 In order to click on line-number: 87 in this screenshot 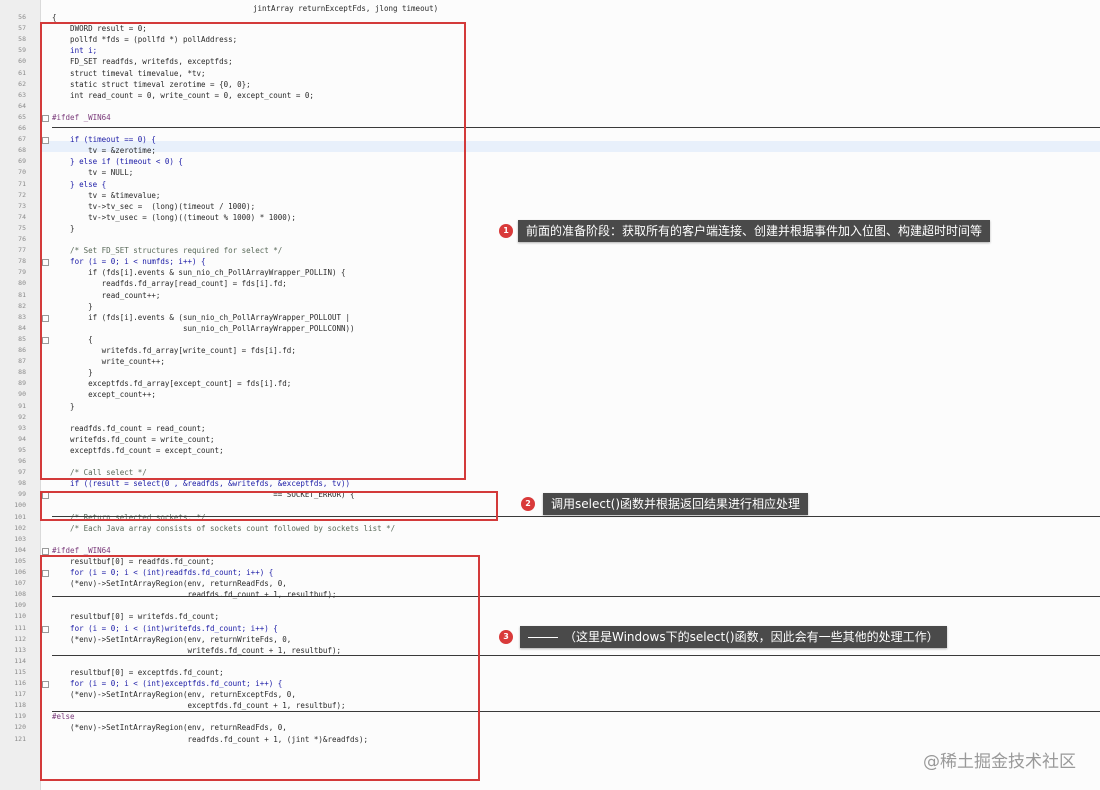, I will do `click(22, 361)`.